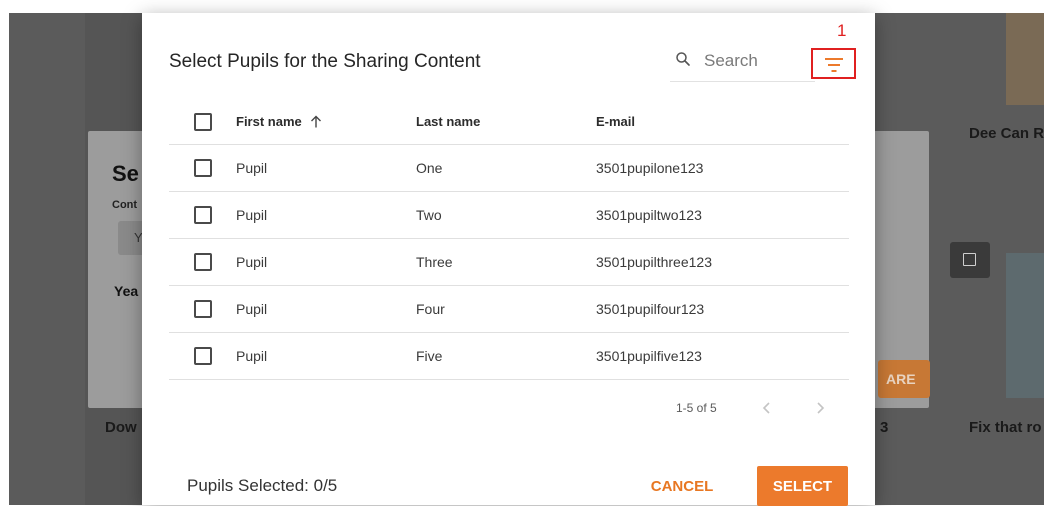  What do you see at coordinates (430, 309) in the screenshot?
I see `last-name-cell: Four` at bounding box center [430, 309].